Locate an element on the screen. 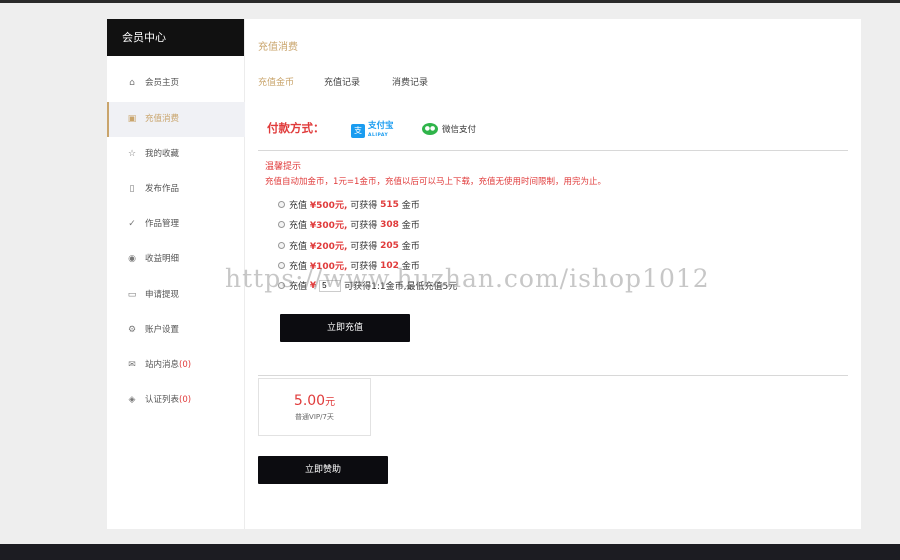 This screenshot has width=900, height=560. vip-price: 5.00 is located at coordinates (309, 401).